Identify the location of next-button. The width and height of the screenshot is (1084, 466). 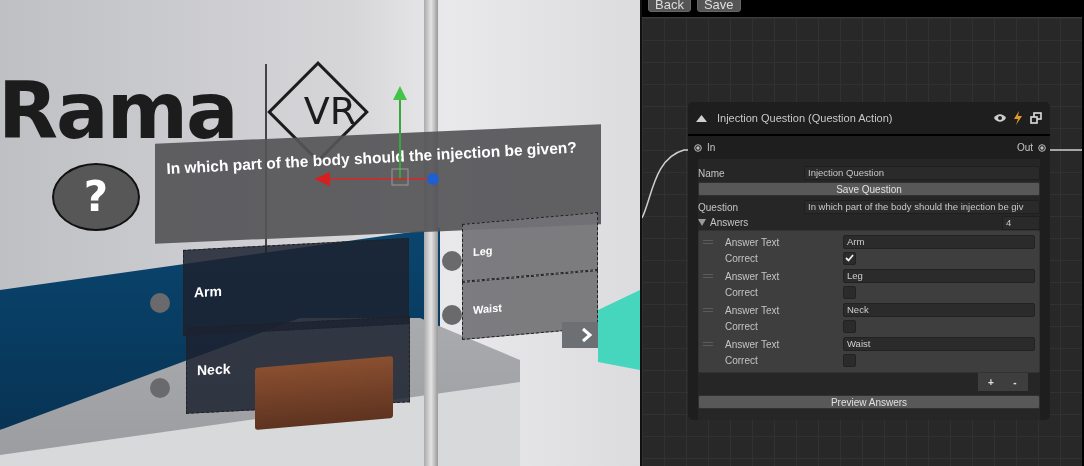
(580, 335).